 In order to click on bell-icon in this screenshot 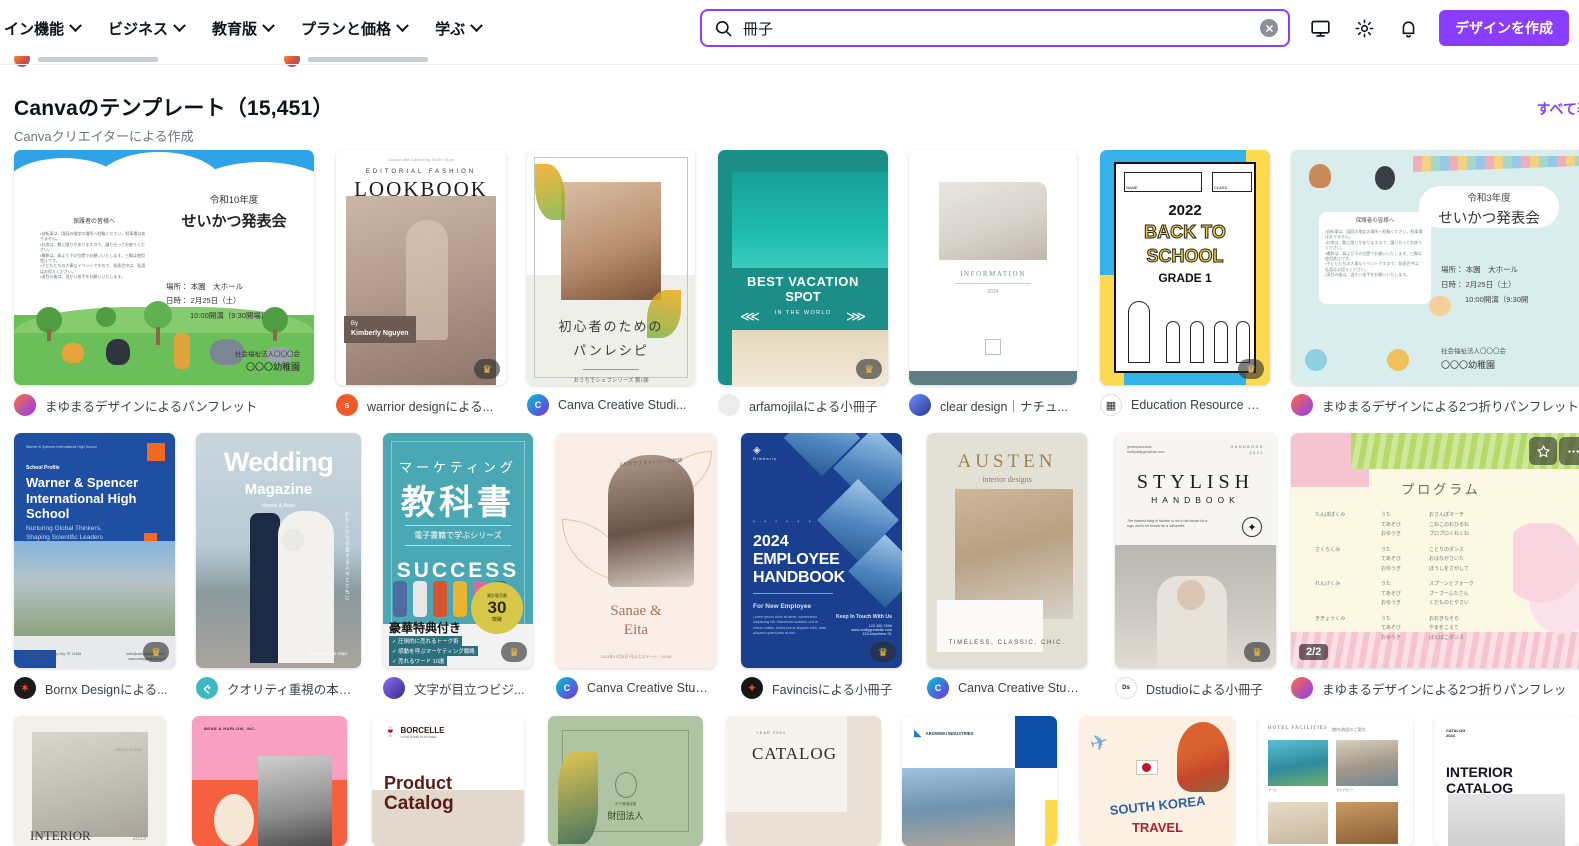, I will do `click(1408, 28)`.